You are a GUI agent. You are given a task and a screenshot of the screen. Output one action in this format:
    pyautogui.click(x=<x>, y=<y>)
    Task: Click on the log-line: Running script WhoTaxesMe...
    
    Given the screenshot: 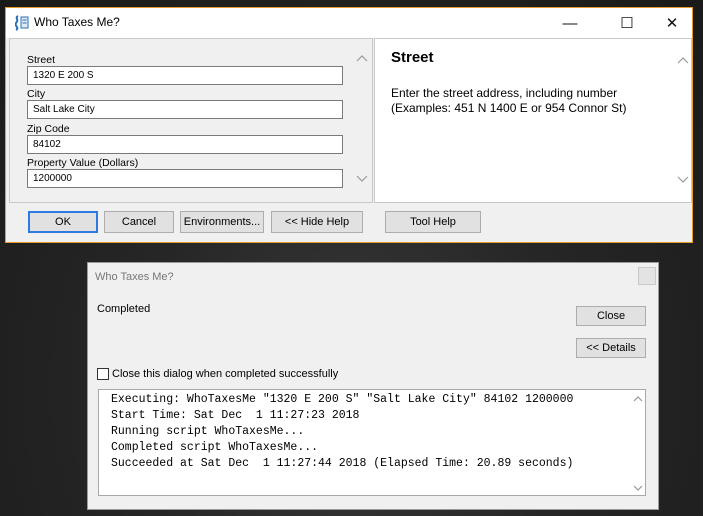 What is the action you would take?
    pyautogui.click(x=208, y=431)
    